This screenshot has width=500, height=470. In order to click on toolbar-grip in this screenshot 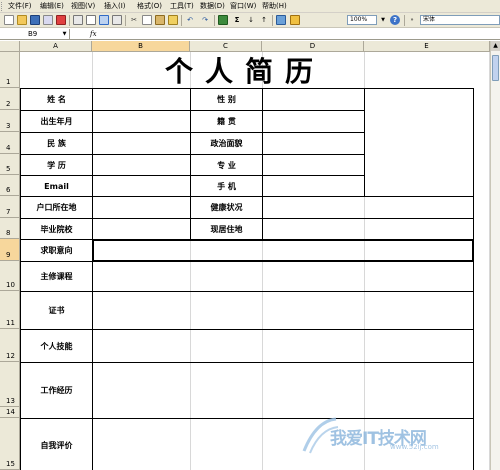, I will do `click(2, 6)`.